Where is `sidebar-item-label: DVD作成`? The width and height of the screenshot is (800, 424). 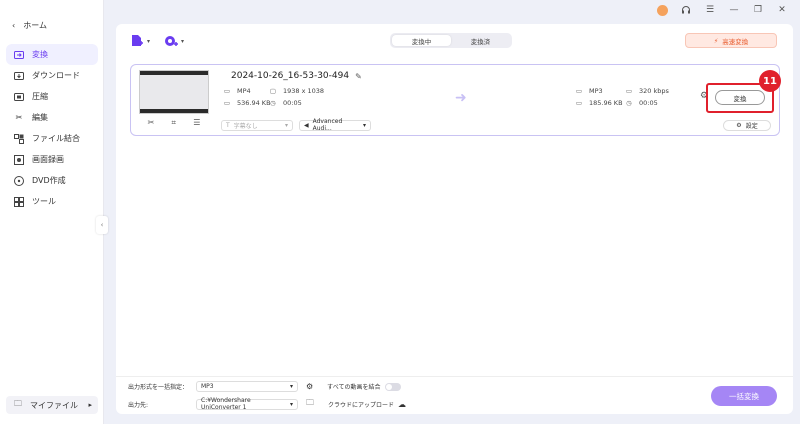
sidebar-item-label: DVD作成 is located at coordinates (49, 180).